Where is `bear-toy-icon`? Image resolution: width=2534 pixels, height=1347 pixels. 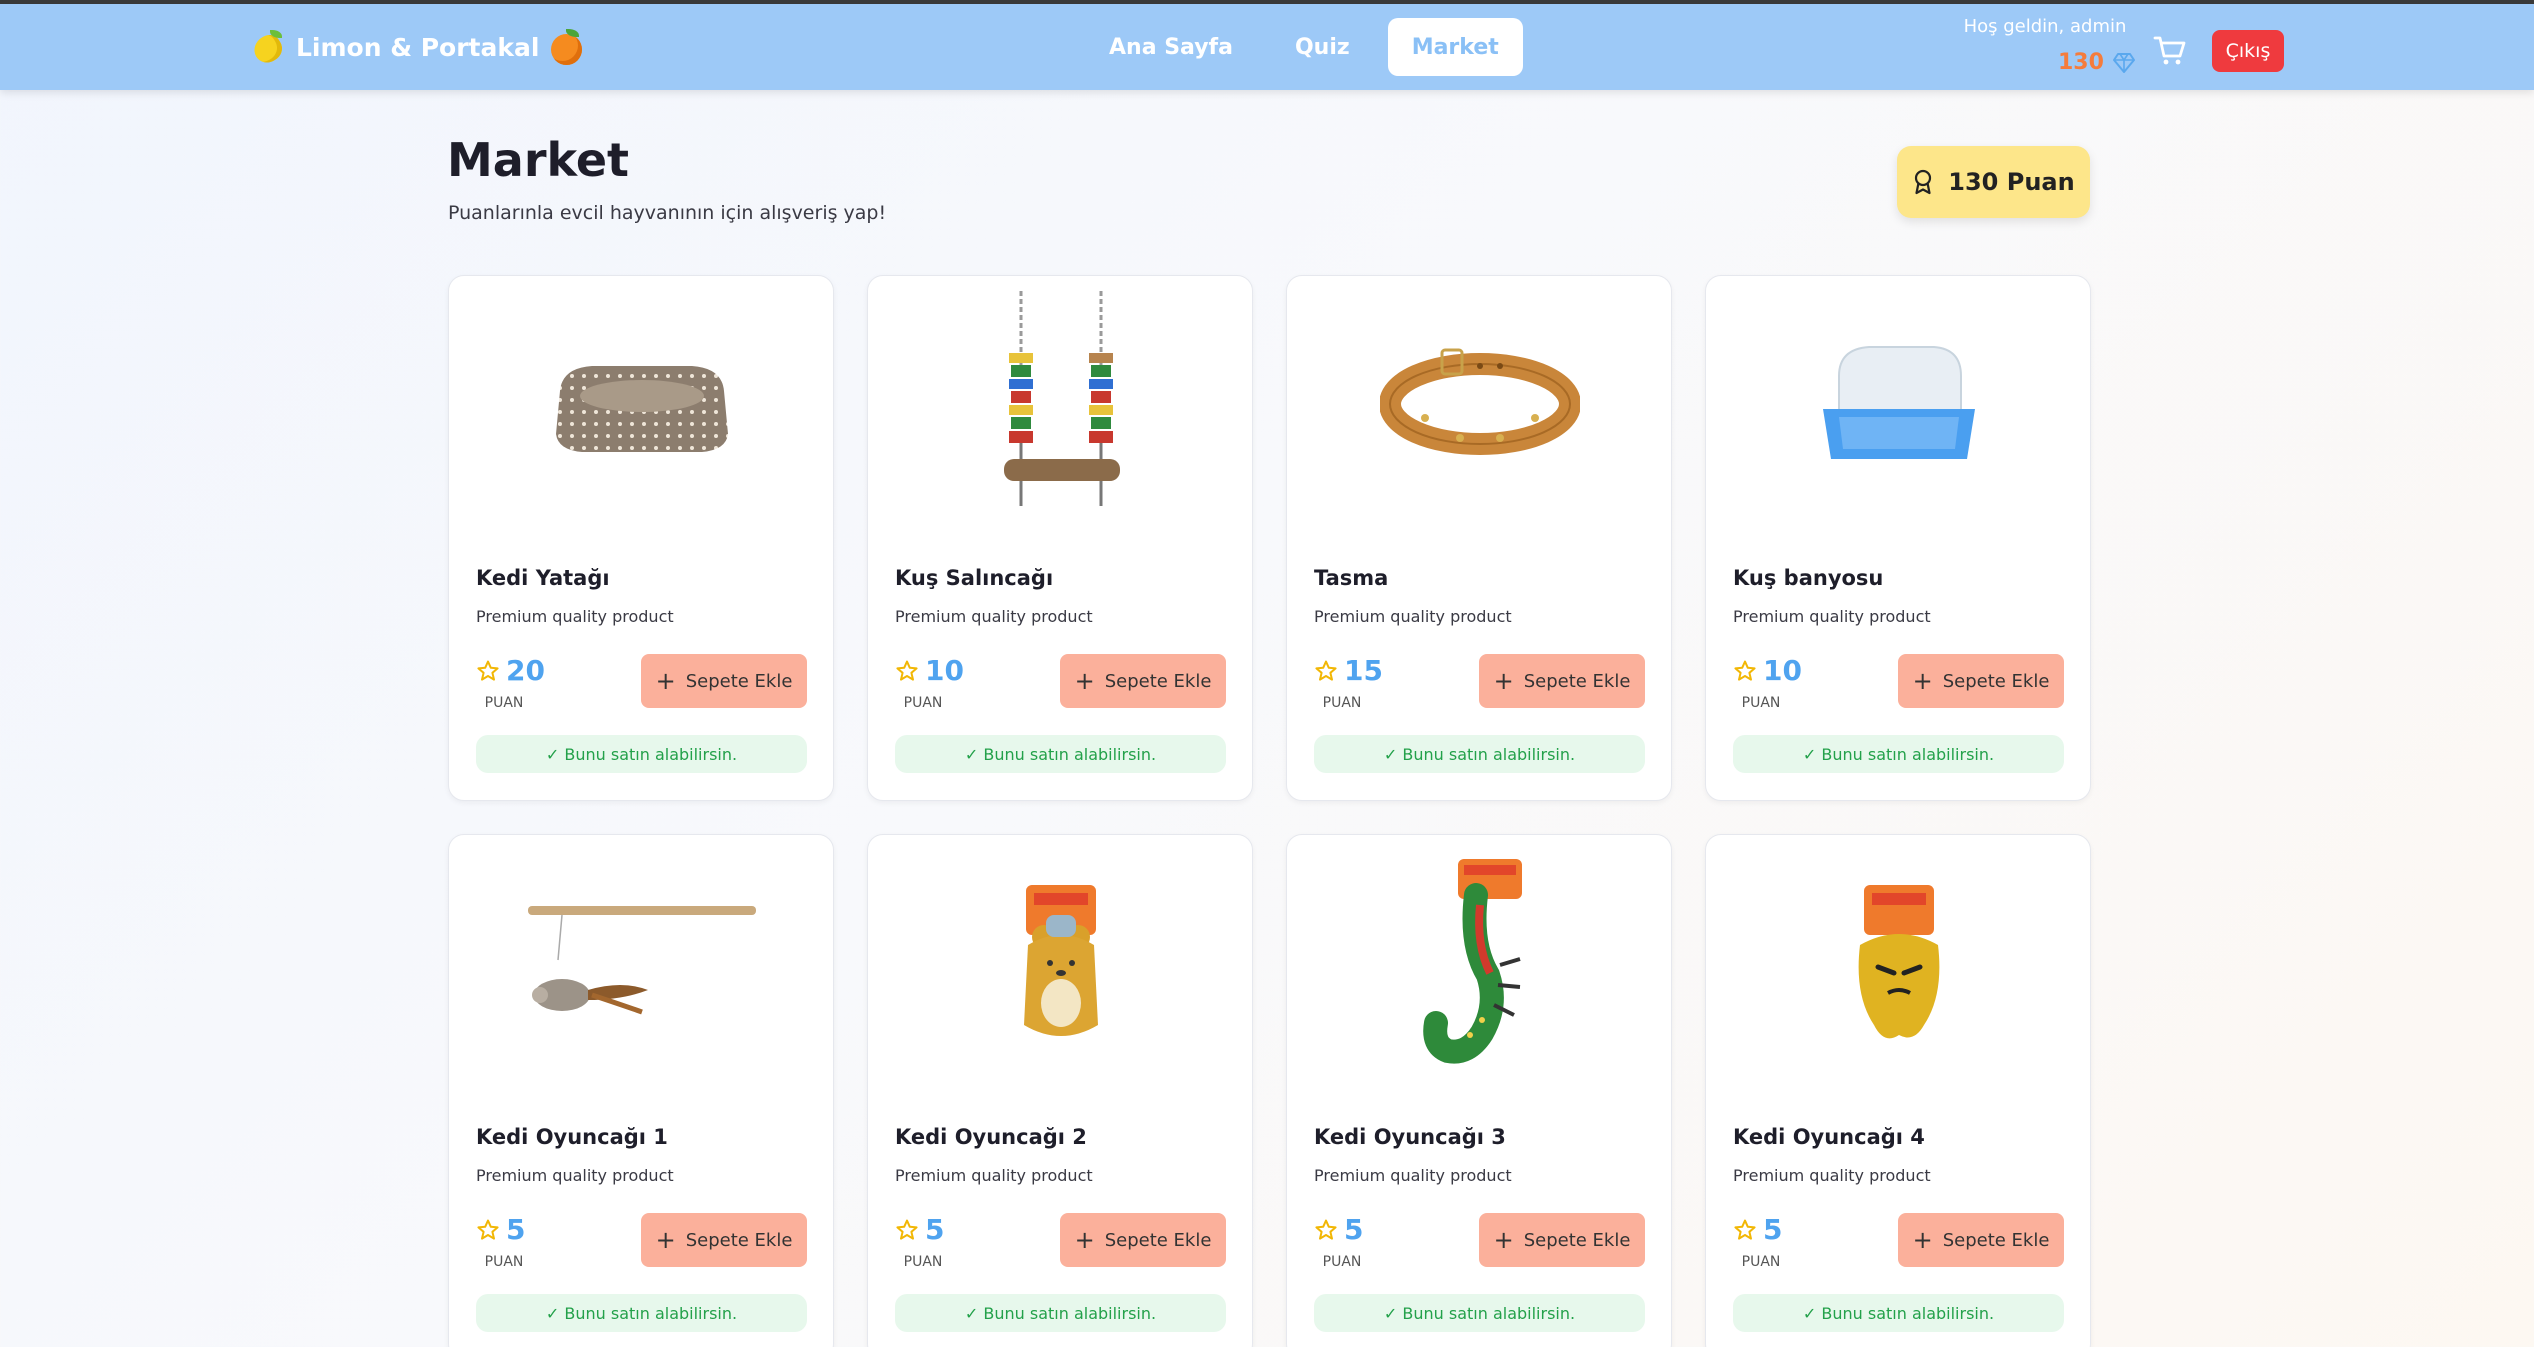
bear-toy-icon is located at coordinates (1061, 960).